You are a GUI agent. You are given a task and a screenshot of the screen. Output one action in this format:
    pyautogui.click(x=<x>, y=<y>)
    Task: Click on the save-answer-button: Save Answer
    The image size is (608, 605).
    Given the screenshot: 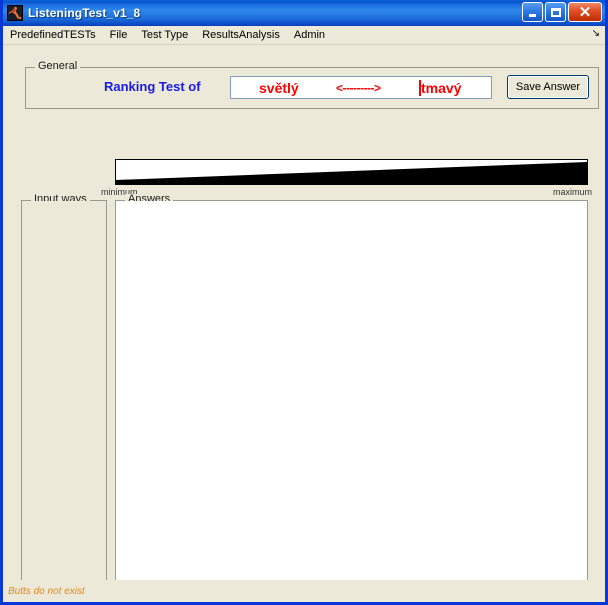 What is the action you would take?
    pyautogui.click(x=548, y=87)
    